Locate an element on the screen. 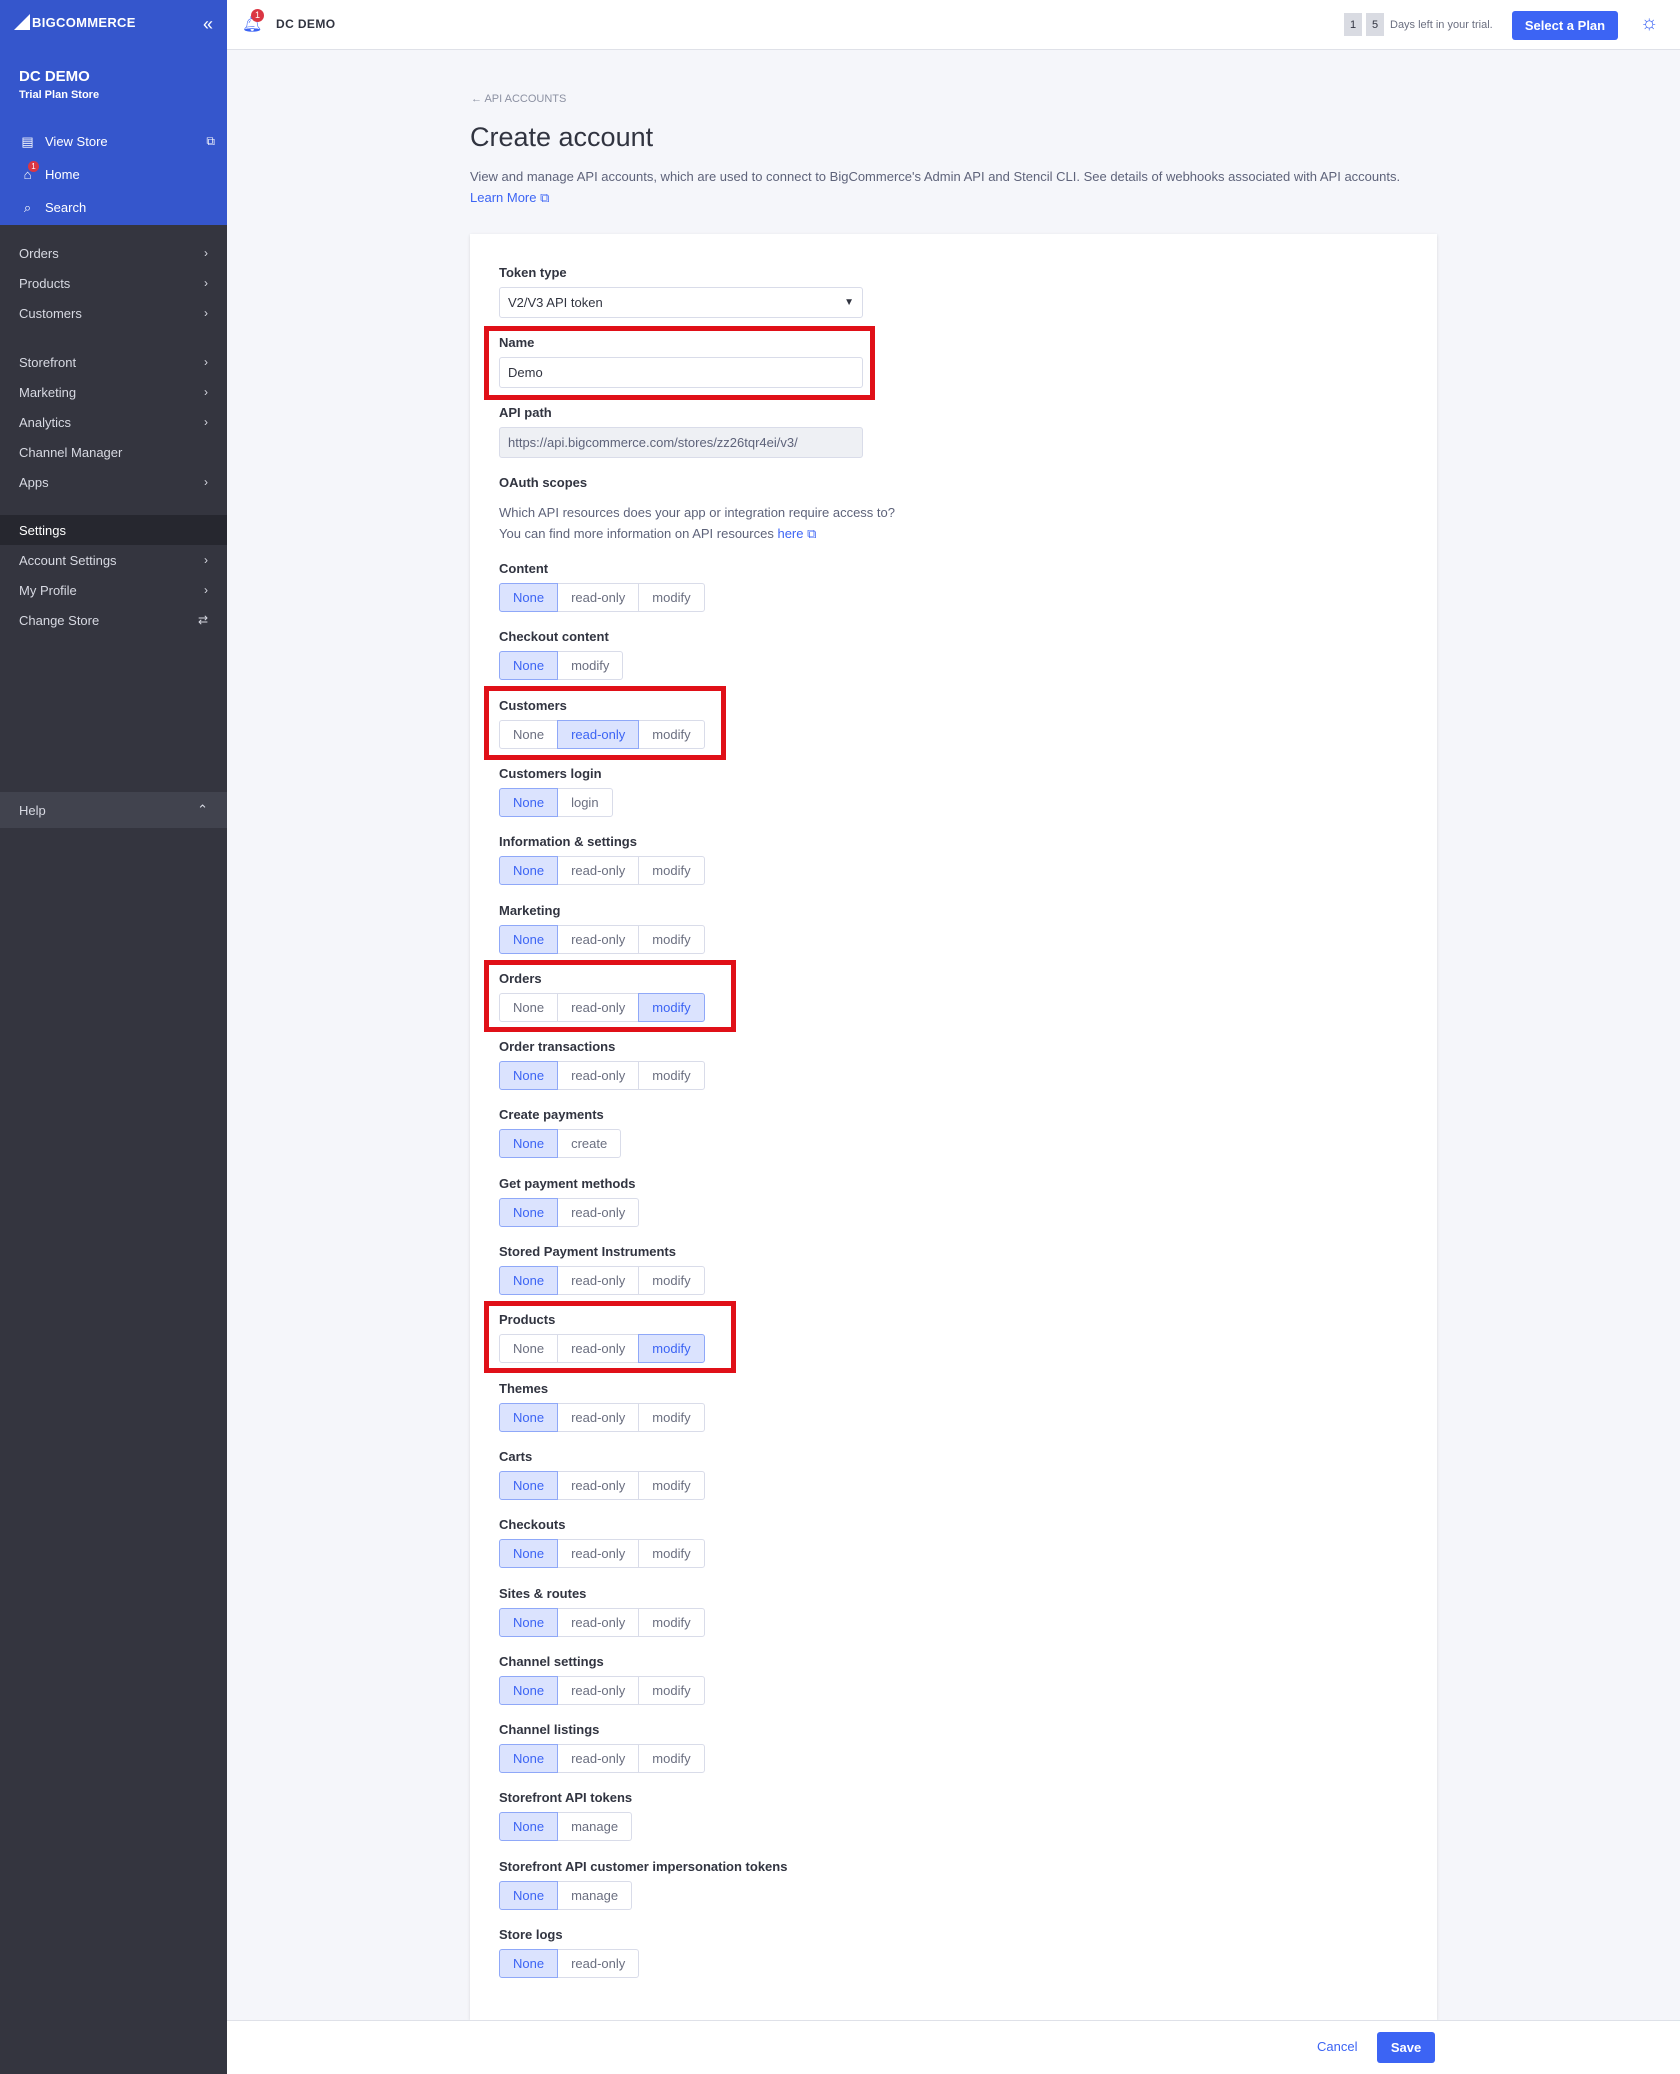  view-store-link: ▤ View Store ⧉ is located at coordinates (117, 142).